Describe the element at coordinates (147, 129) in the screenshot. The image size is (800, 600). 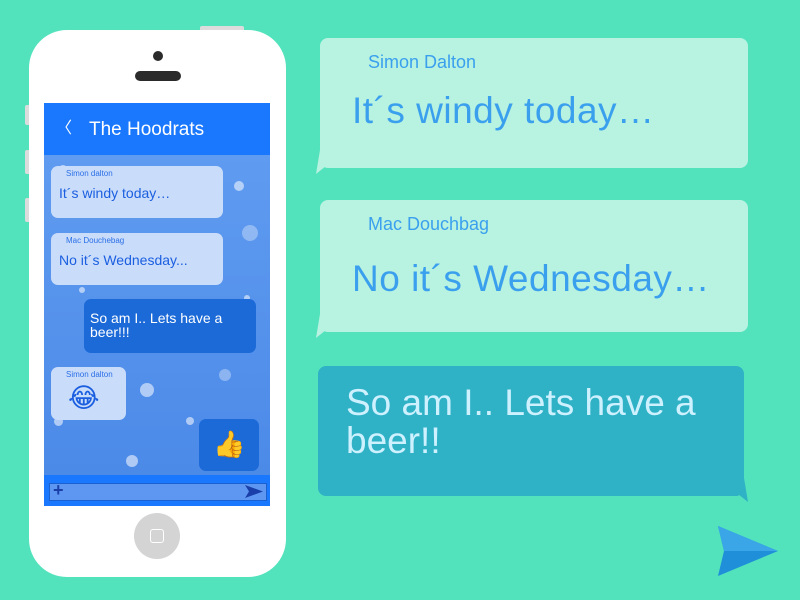
I see `chat-title: The Hoodrats` at that location.